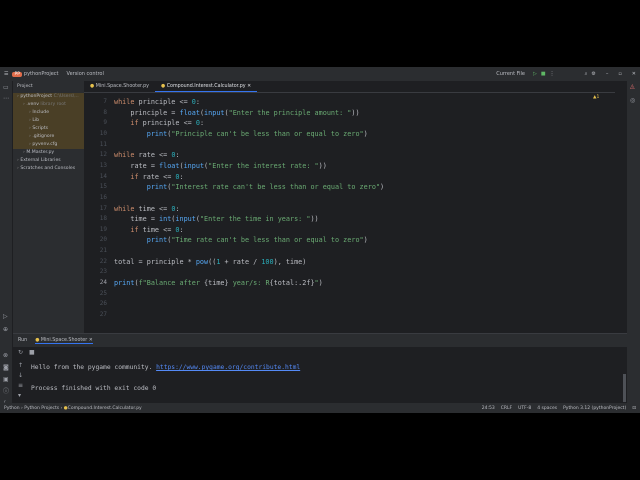  Describe the element at coordinates (624, 388) in the screenshot. I see `console-scrollbar` at that location.